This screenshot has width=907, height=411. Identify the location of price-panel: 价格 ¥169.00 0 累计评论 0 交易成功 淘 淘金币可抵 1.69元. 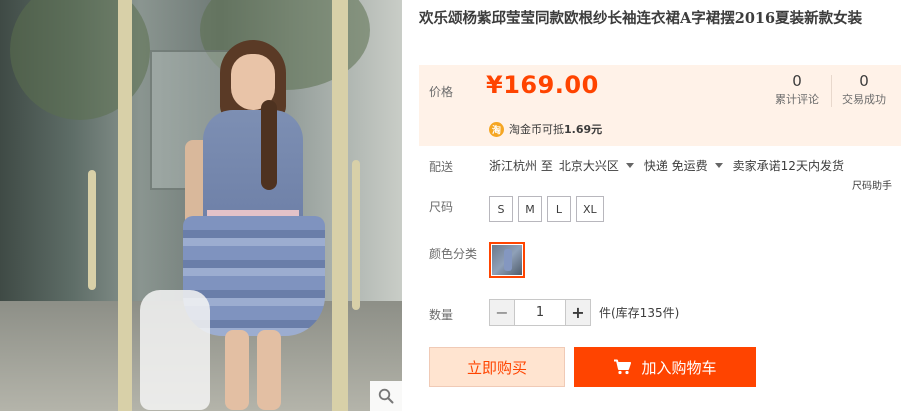
(660, 105).